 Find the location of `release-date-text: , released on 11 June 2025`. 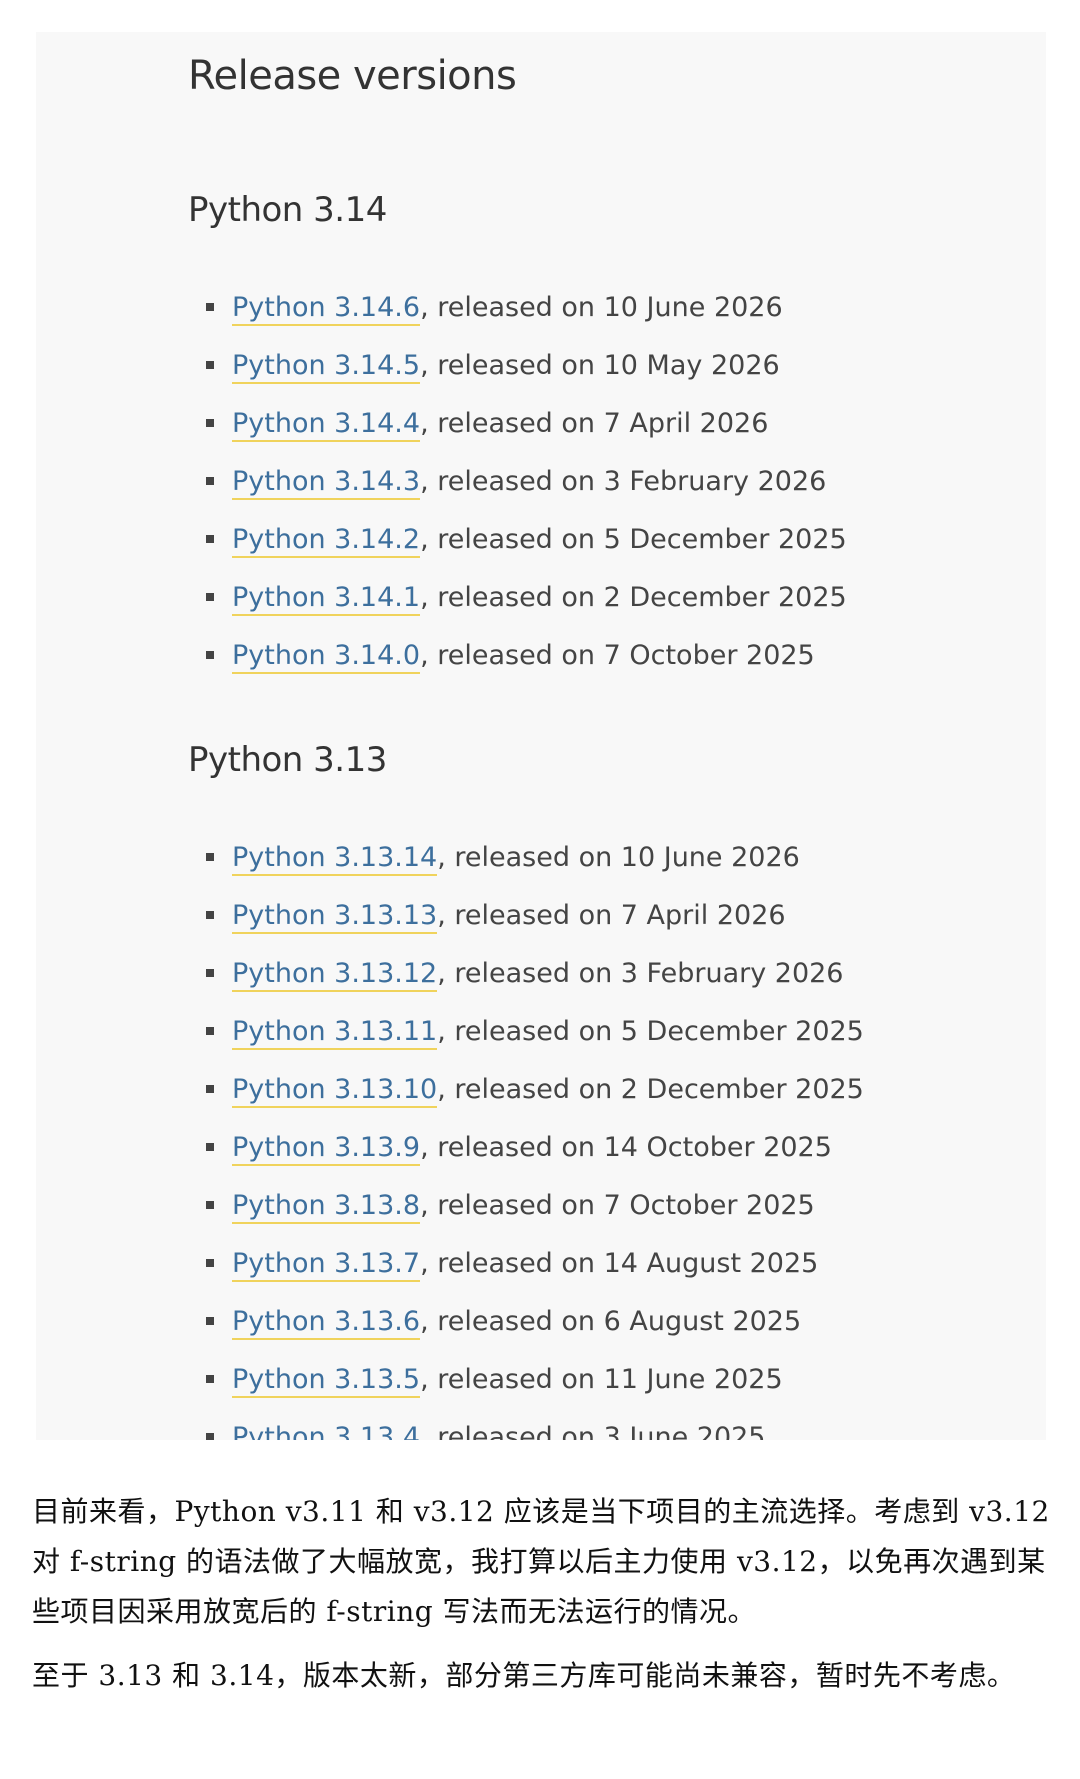

release-date-text: , released on 11 June 2025 is located at coordinates (601, 1379).